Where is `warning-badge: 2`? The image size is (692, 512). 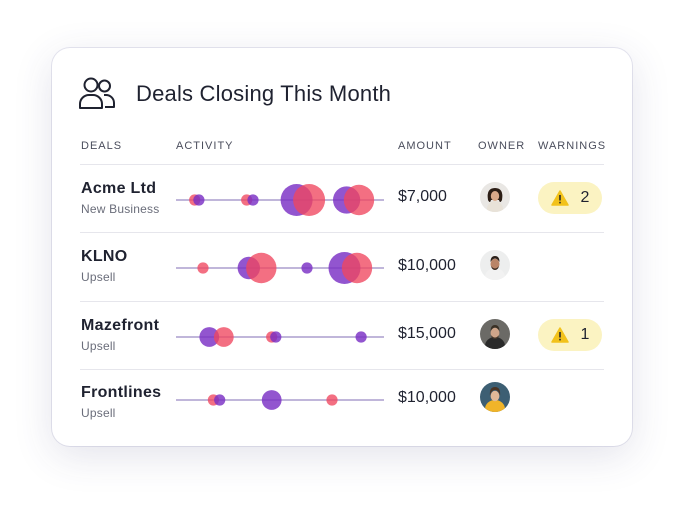
warning-badge: 2 is located at coordinates (570, 198).